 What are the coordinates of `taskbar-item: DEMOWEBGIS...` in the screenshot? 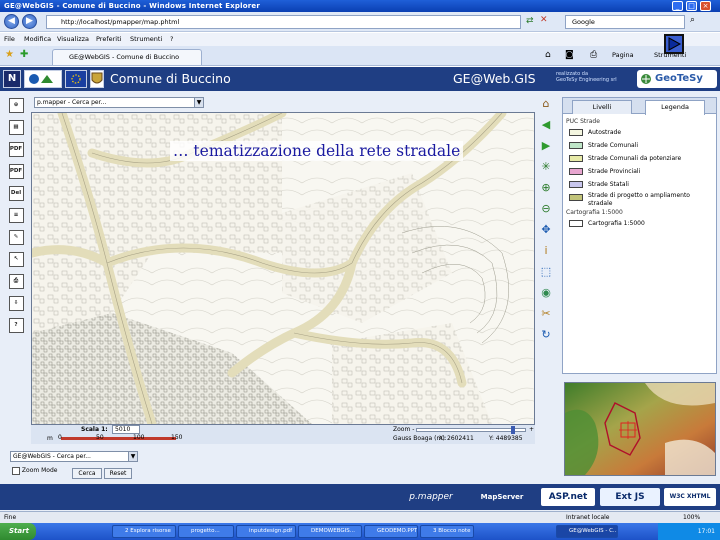 It's located at (330, 531).